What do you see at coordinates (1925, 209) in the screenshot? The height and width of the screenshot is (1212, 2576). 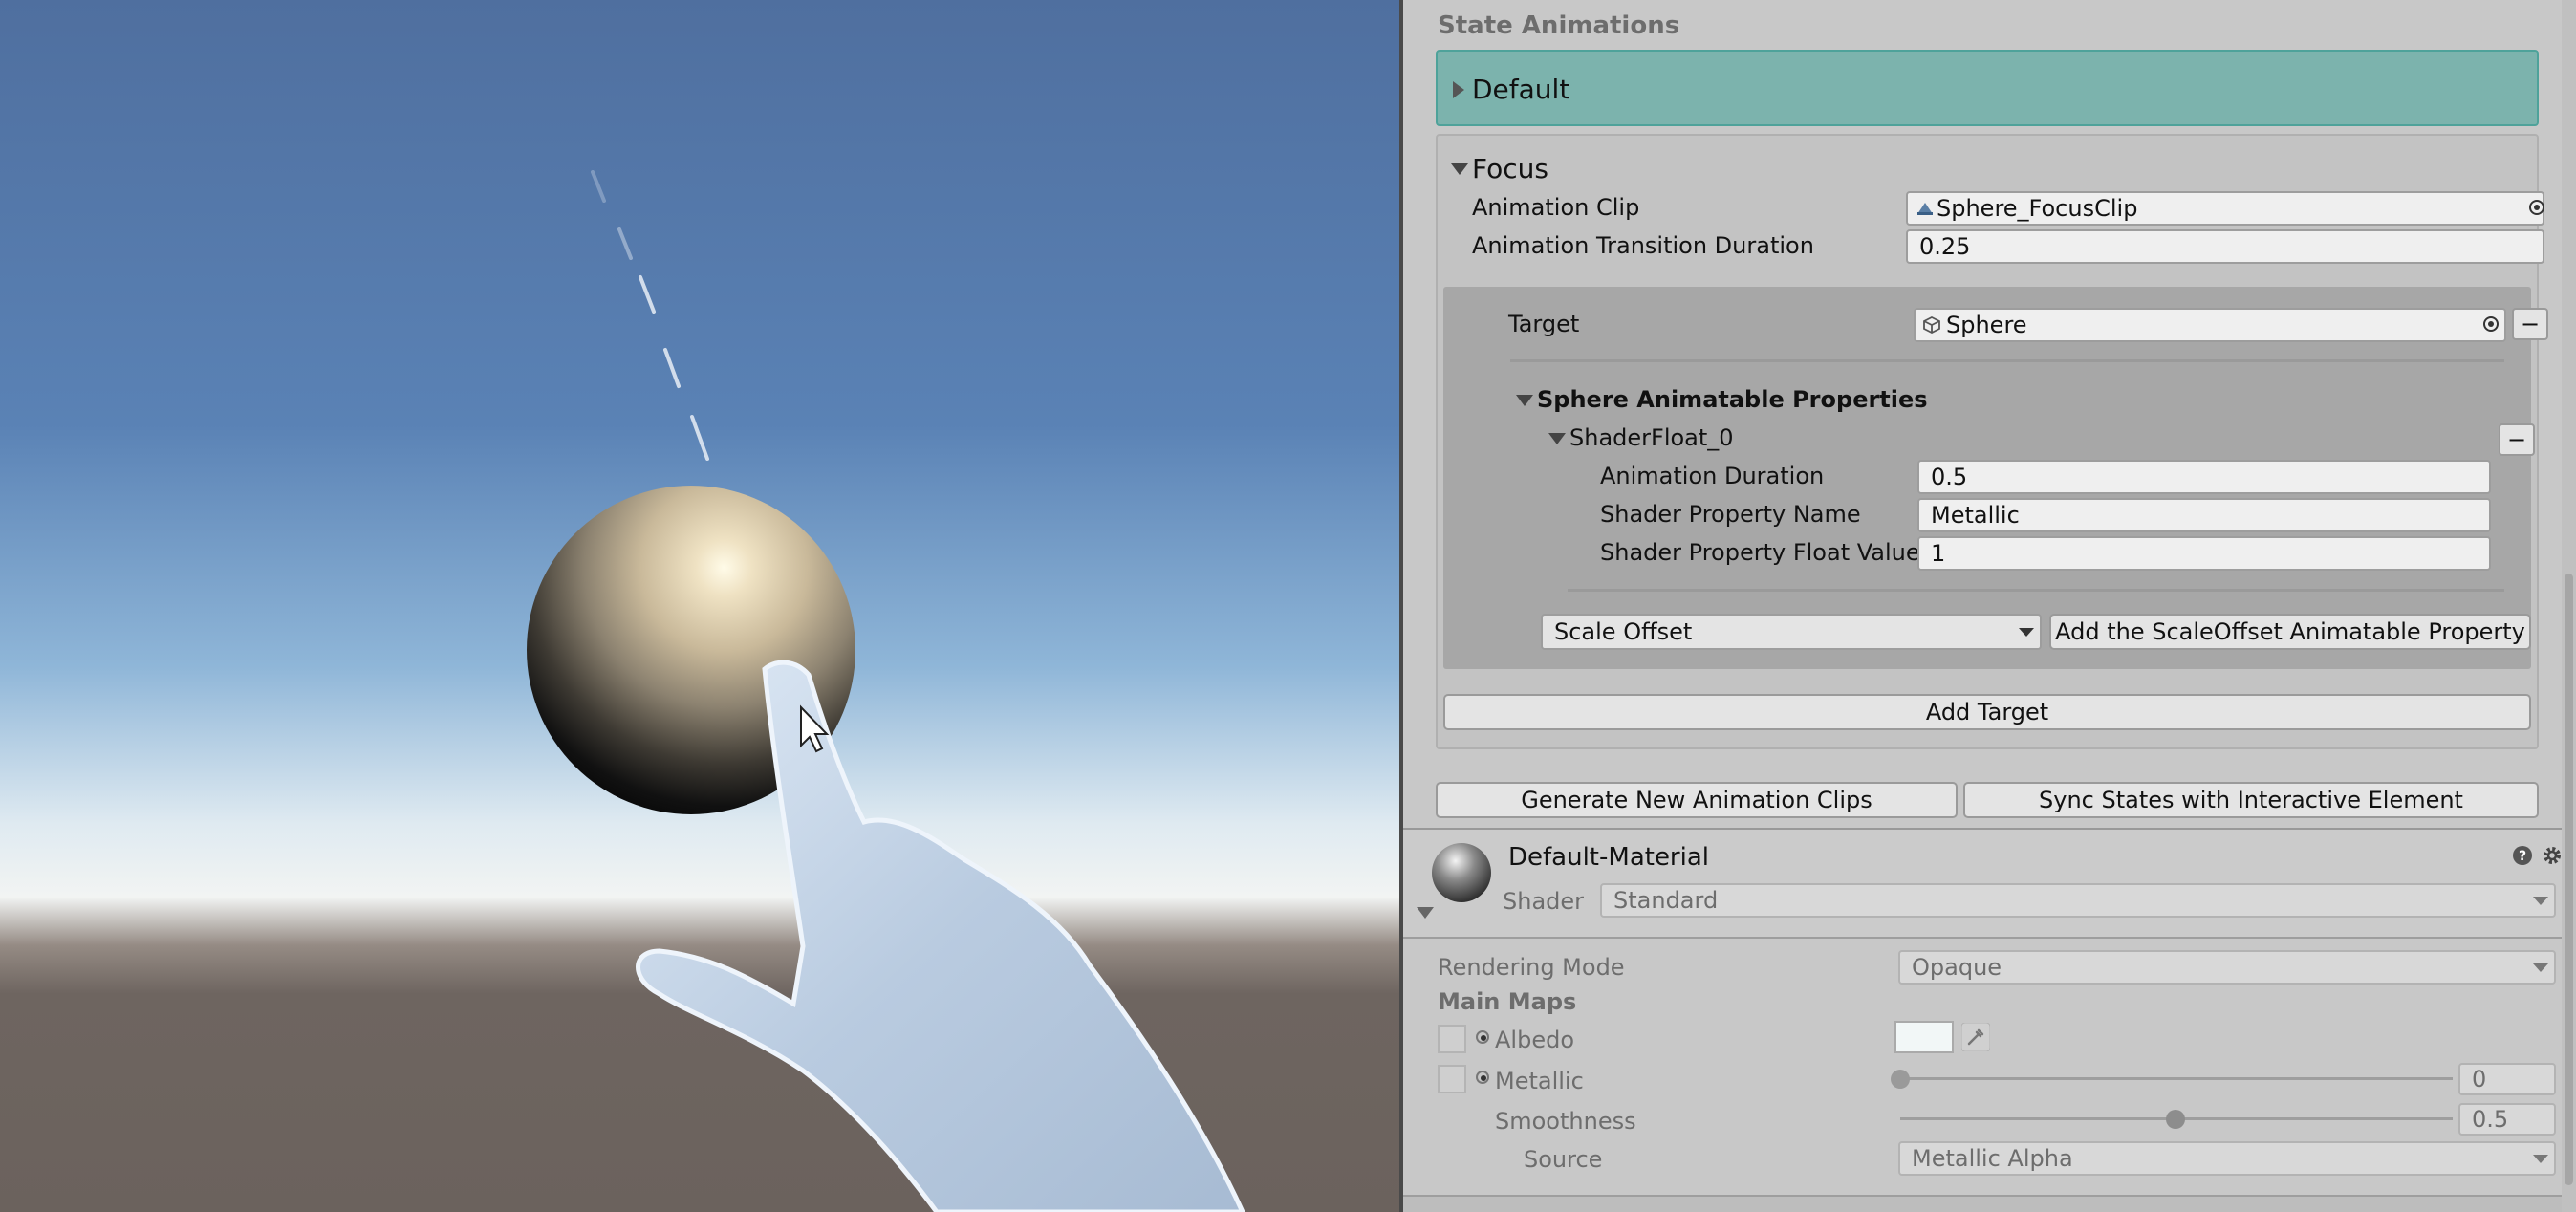 I see `animation-clip-icon` at bounding box center [1925, 209].